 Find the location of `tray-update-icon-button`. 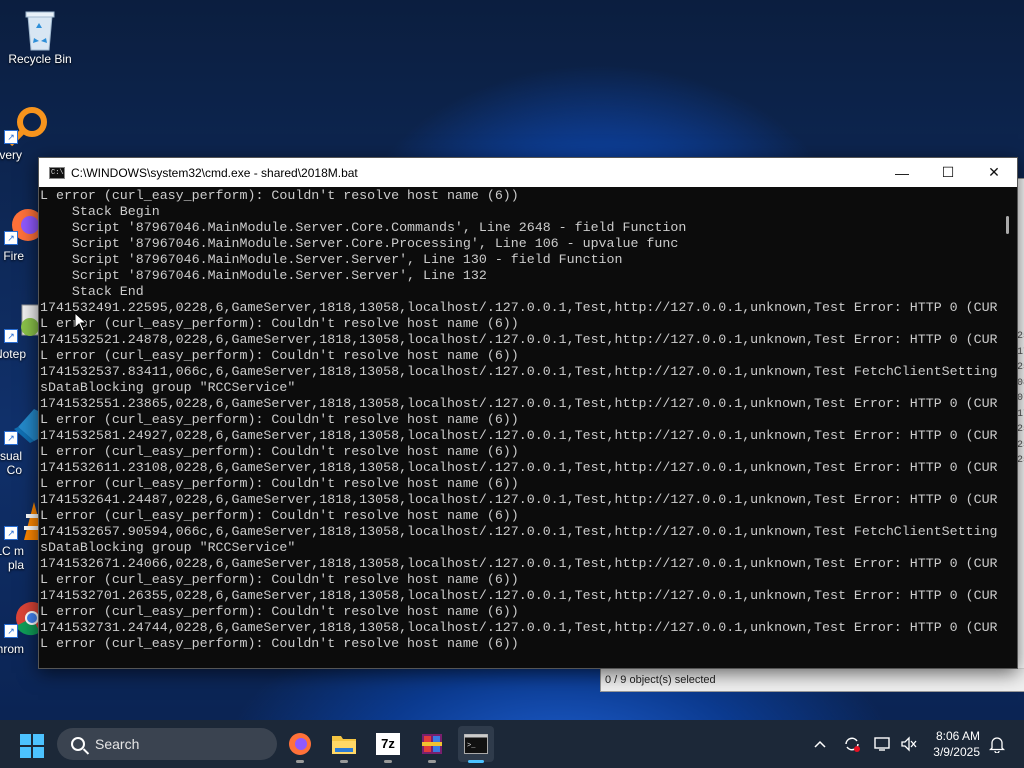

tray-update-icon-button is located at coordinates (852, 744).